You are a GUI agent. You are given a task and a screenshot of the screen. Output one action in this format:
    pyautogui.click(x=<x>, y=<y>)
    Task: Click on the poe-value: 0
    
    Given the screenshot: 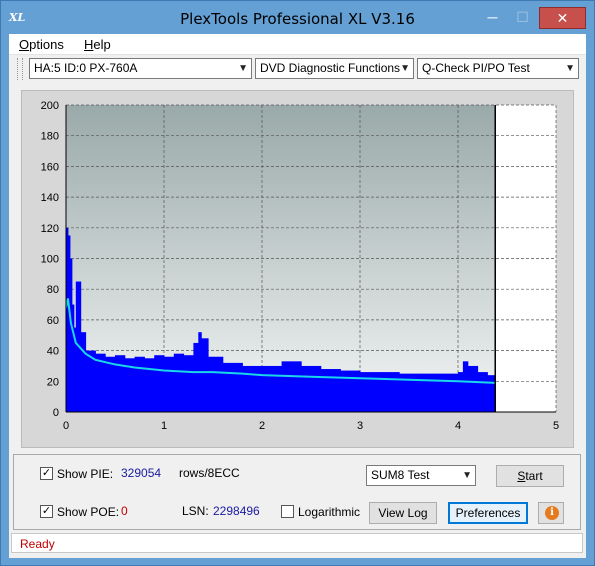 What is the action you would take?
    pyautogui.click(x=124, y=511)
    